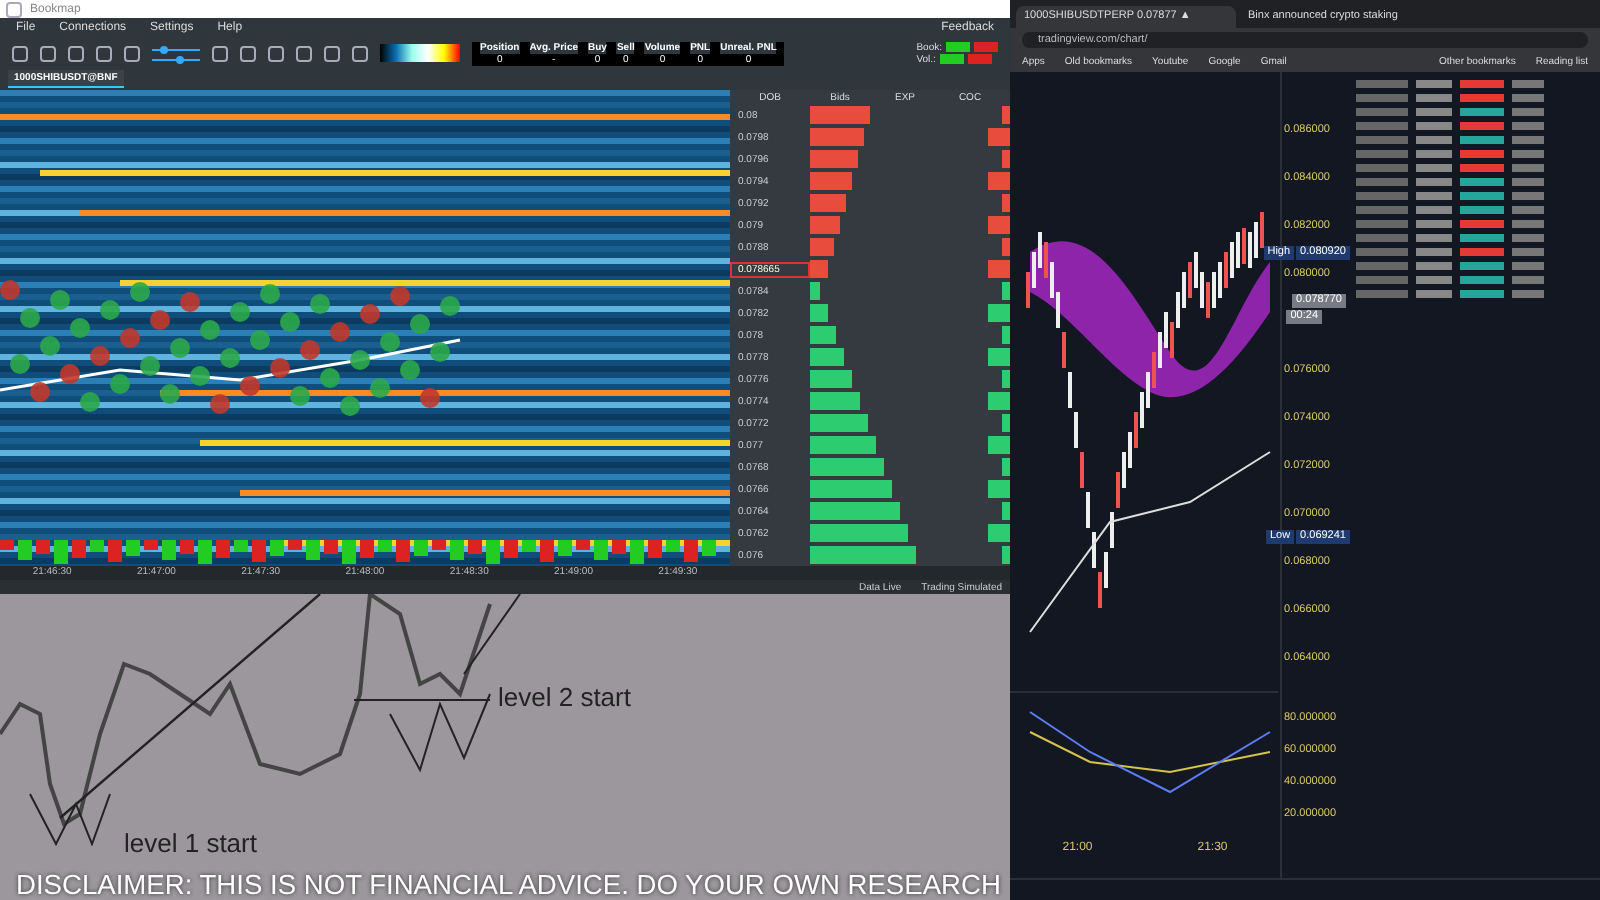 Image resolution: width=1600 pixels, height=900 pixels. Describe the element at coordinates (420, 53) in the screenshot. I see `color-scale` at that location.